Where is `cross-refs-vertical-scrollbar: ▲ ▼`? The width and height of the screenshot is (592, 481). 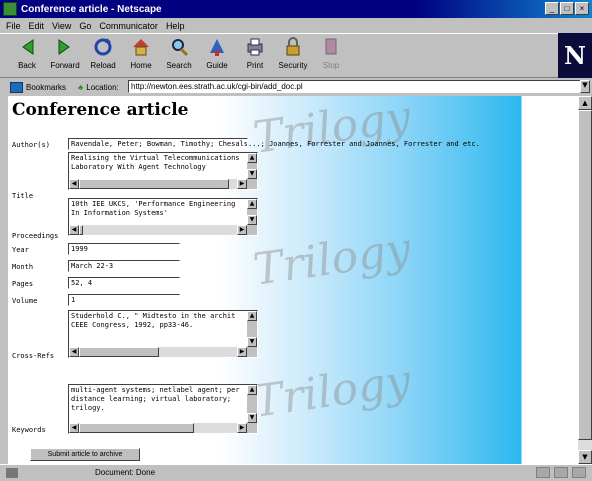 cross-refs-vertical-scrollbar: ▲ ▼ is located at coordinates (252, 329).